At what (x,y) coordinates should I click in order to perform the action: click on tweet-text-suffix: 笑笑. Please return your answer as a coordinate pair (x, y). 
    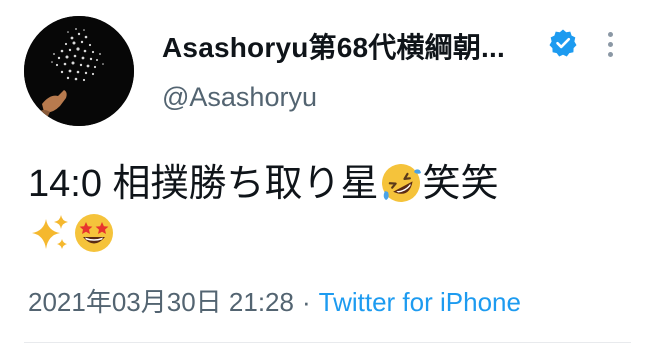
    Looking at the image, I should click on (460, 184).